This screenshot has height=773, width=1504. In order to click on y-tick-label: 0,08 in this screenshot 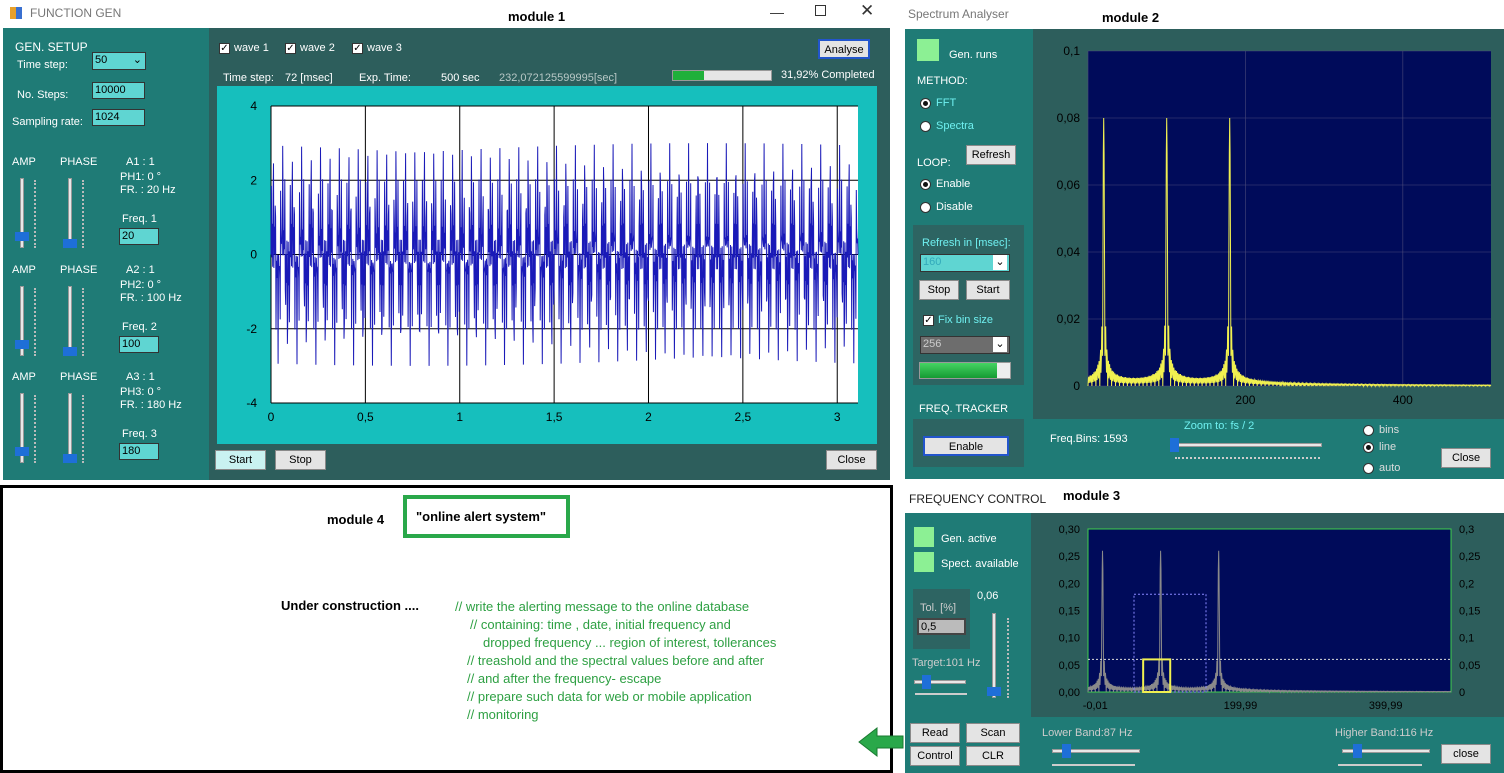, I will do `click(1069, 118)`.